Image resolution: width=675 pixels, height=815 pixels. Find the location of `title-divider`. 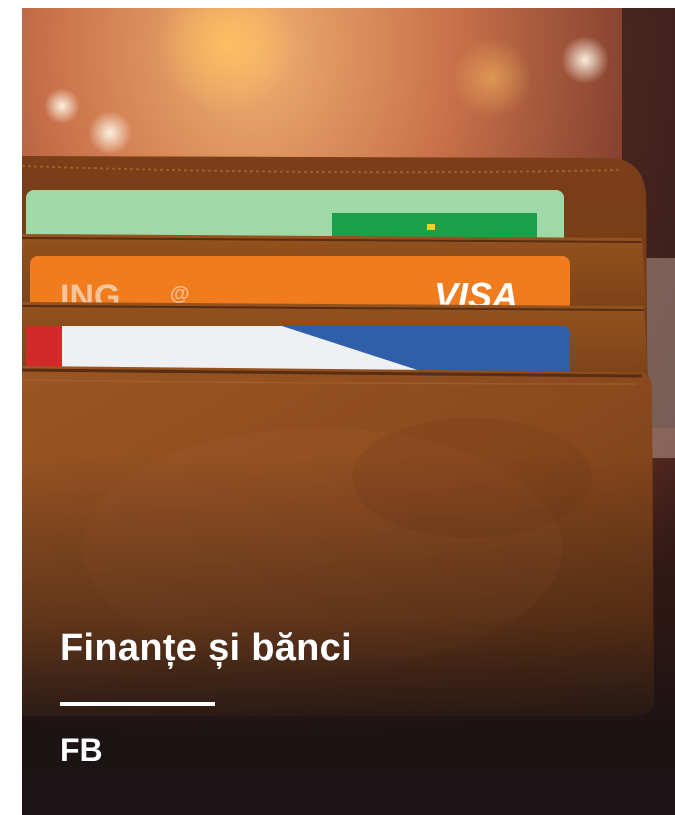

title-divider is located at coordinates (137, 704).